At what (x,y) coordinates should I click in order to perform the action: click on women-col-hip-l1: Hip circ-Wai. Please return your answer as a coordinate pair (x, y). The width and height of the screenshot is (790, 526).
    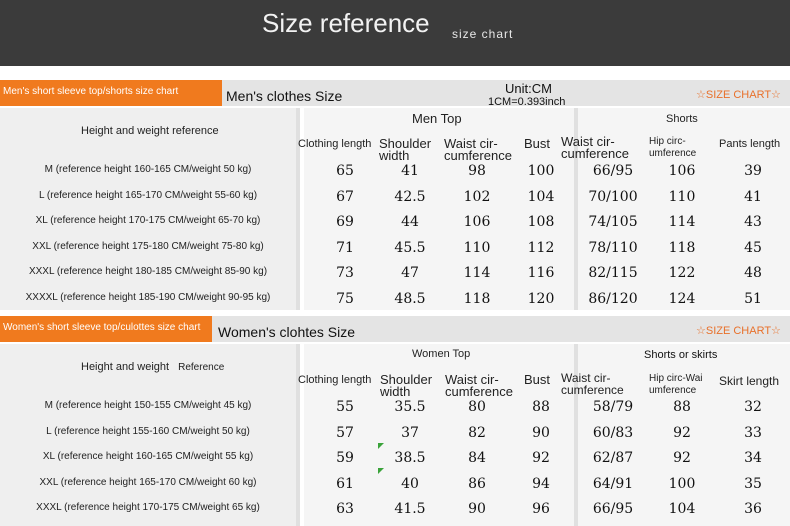
    Looking at the image, I should click on (676, 378).